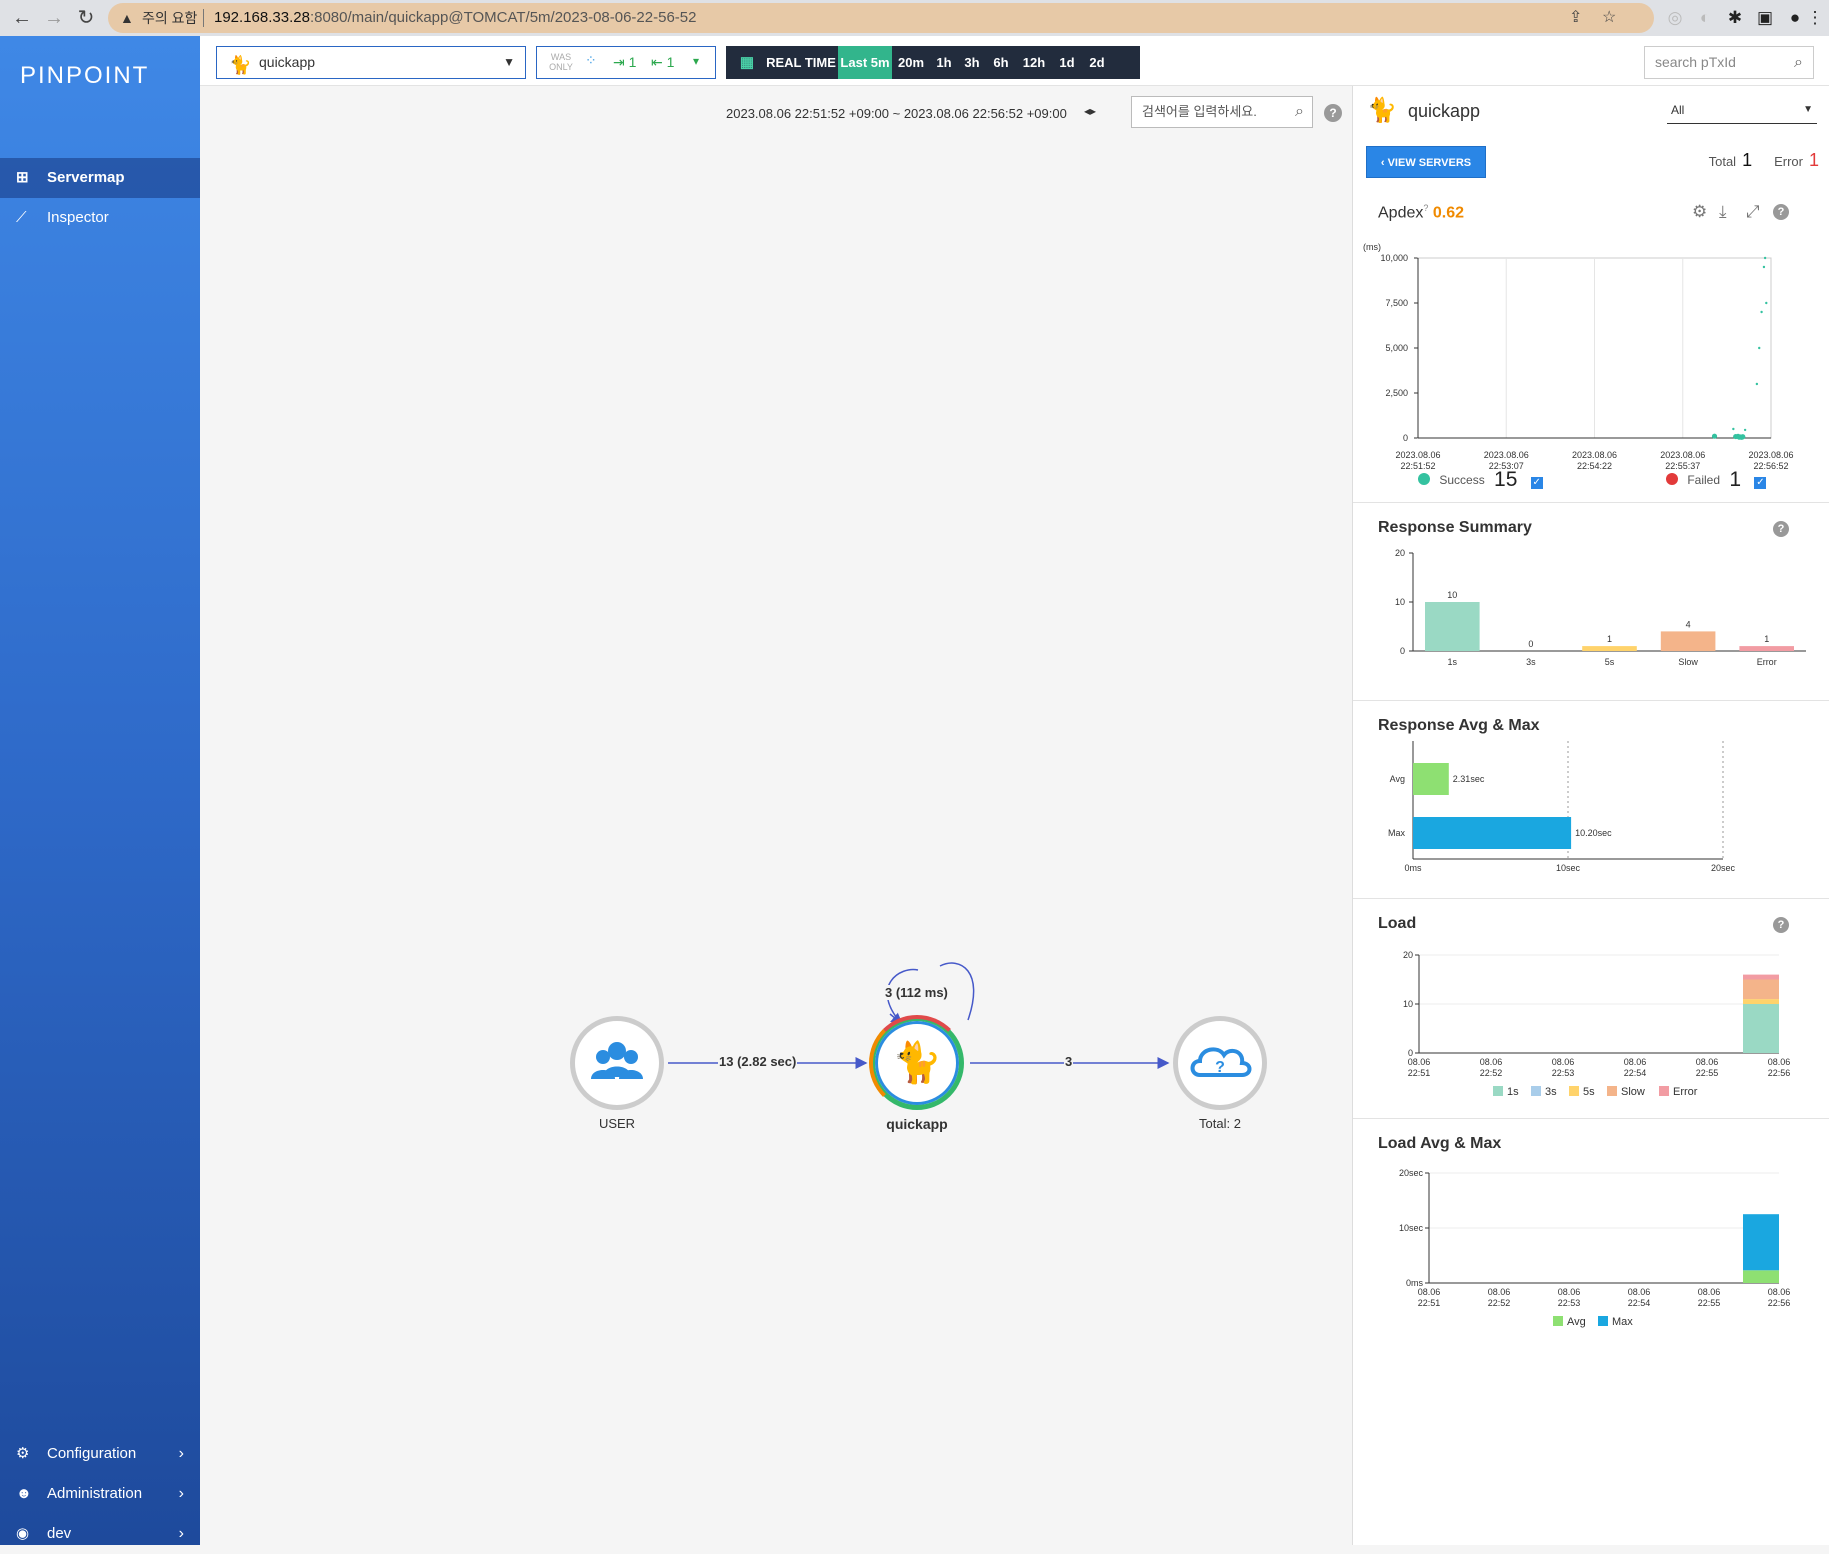  I want to click on period-1h: 1h, so click(944, 62).